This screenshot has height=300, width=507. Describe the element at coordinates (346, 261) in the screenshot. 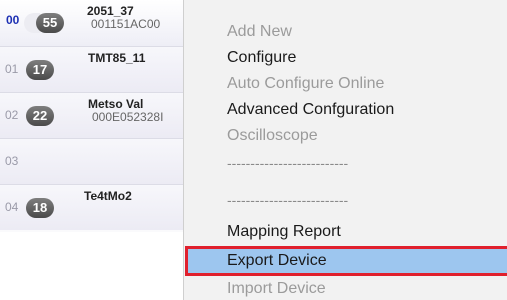

I see `menu-item-export-device: Export Device` at that location.